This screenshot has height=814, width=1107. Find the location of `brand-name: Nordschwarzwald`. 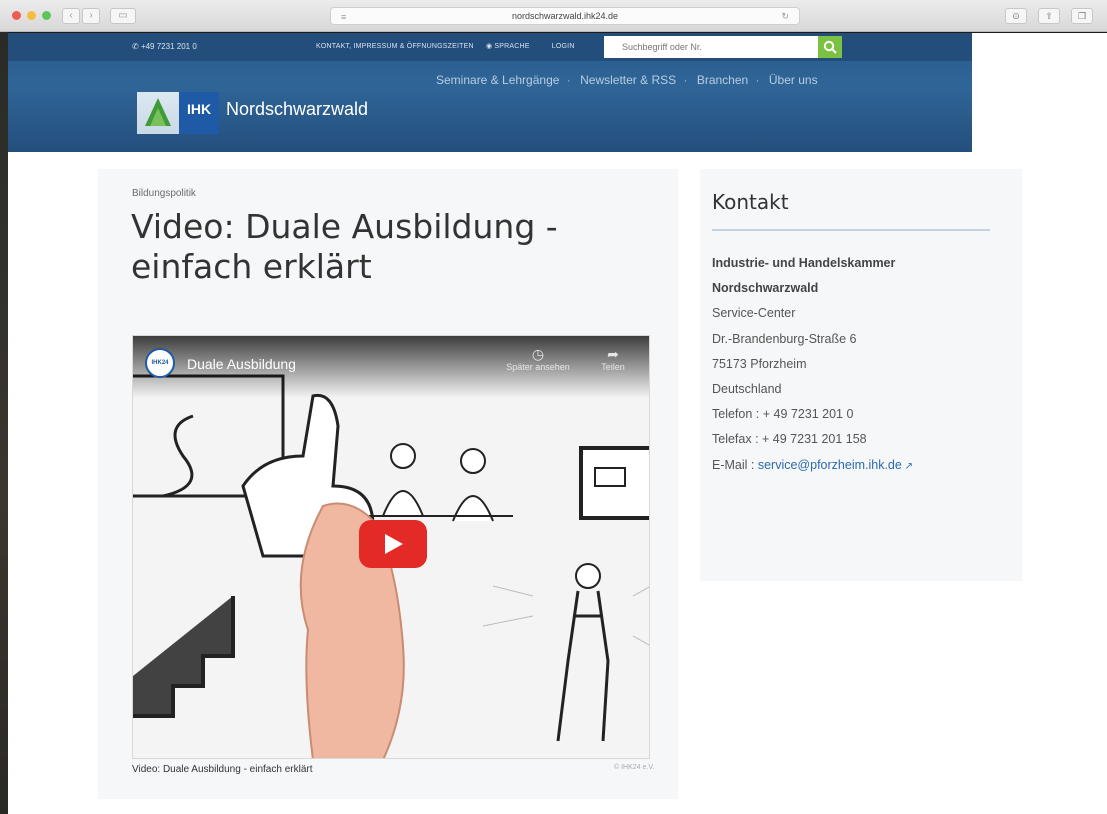

brand-name: Nordschwarzwald is located at coordinates (297, 109).